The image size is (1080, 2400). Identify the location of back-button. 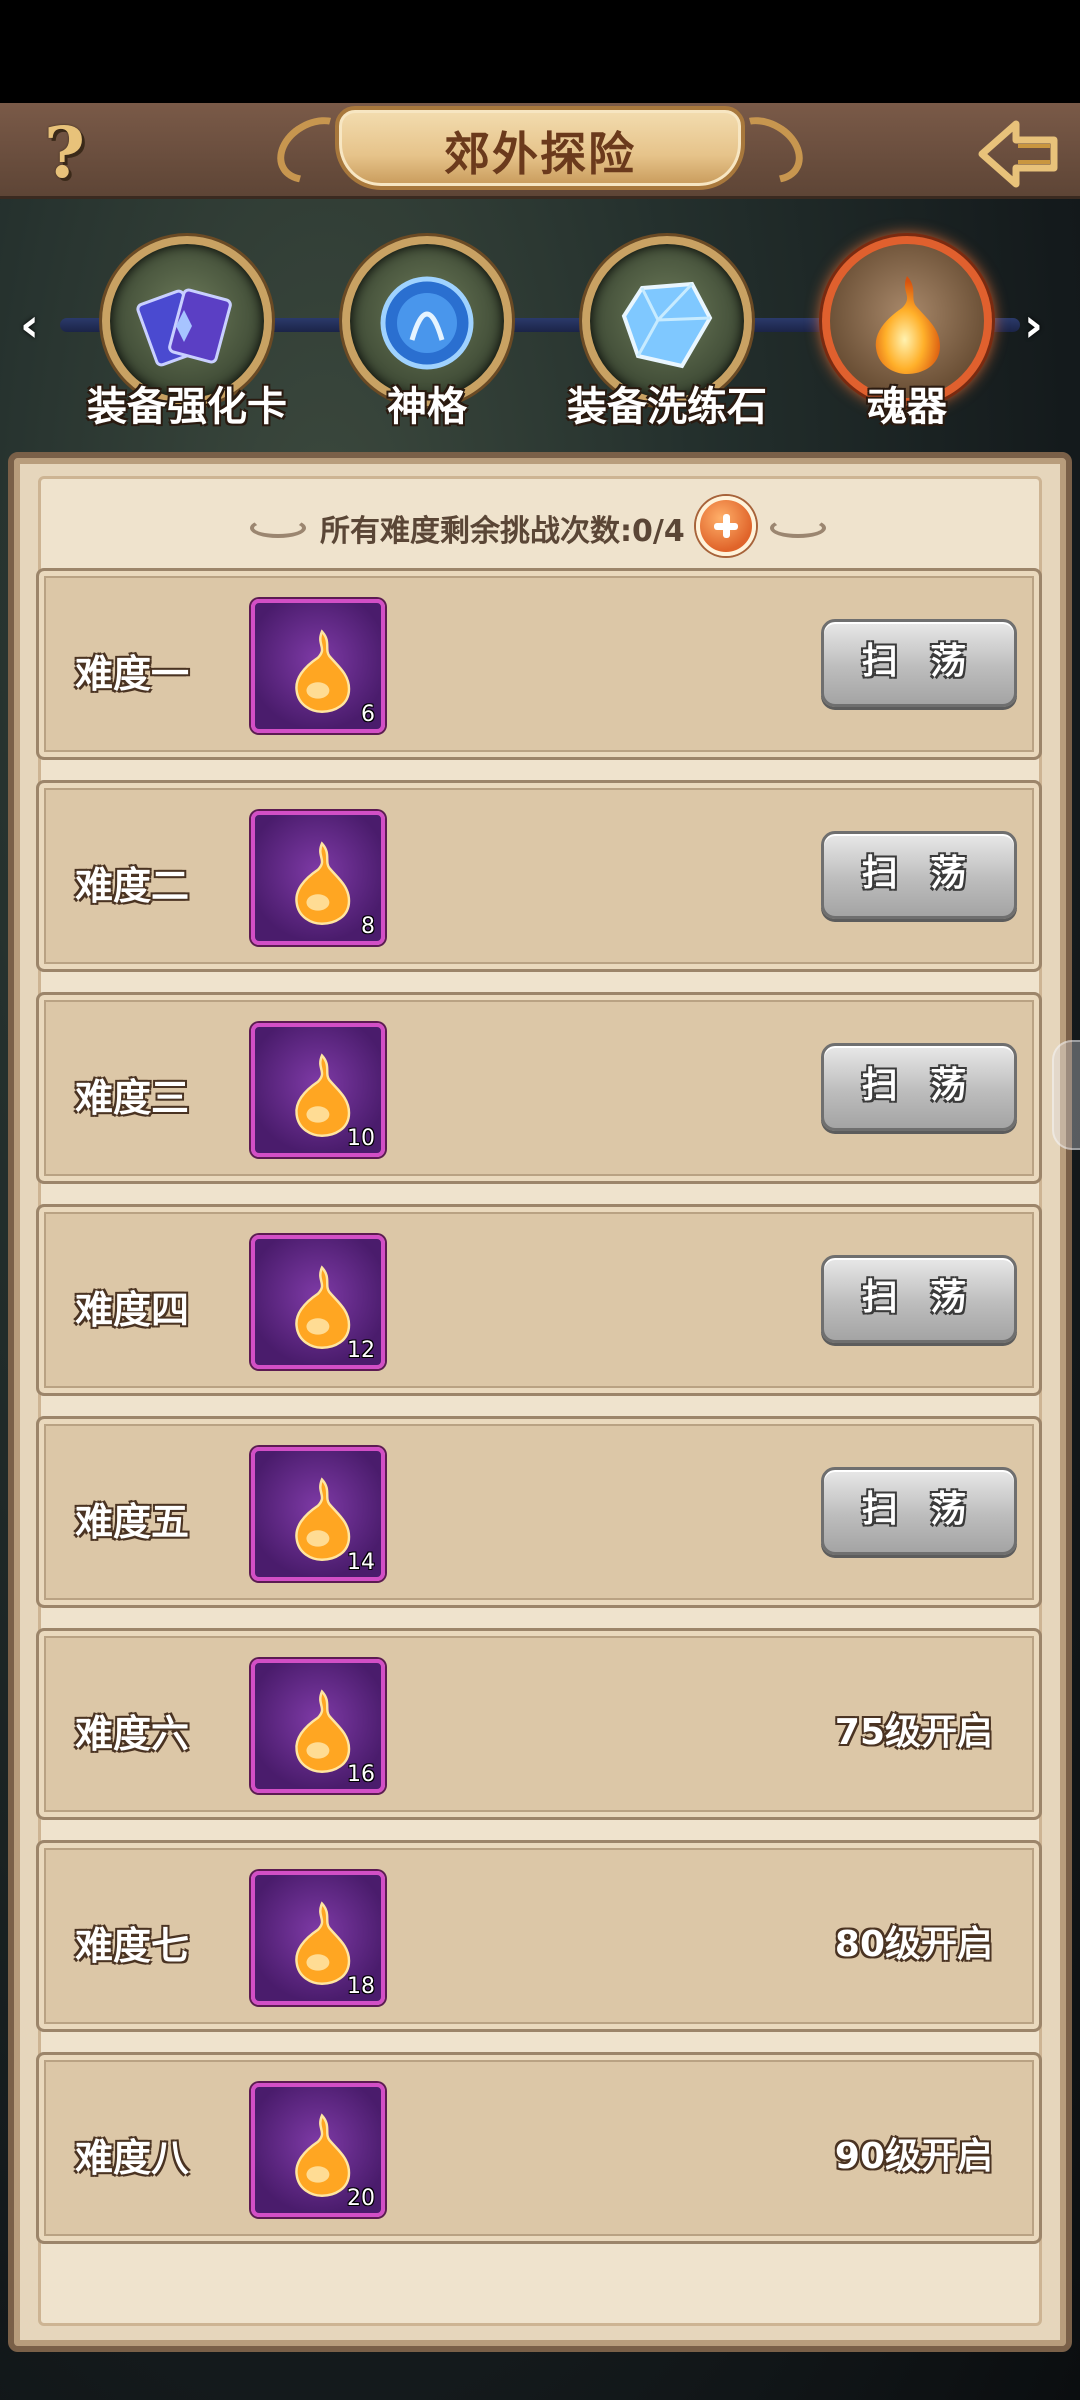
(1017, 154).